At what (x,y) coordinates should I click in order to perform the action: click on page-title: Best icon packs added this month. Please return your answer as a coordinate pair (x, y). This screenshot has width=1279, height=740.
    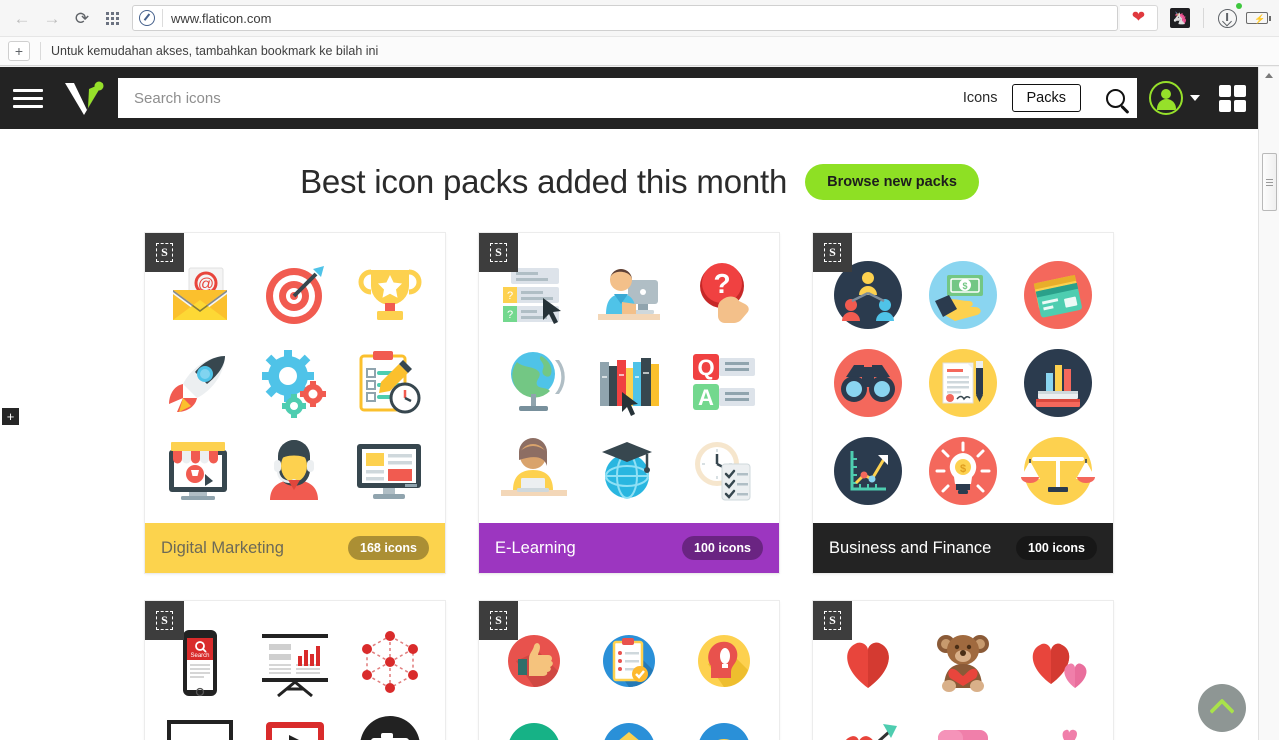
    Looking at the image, I should click on (544, 181).